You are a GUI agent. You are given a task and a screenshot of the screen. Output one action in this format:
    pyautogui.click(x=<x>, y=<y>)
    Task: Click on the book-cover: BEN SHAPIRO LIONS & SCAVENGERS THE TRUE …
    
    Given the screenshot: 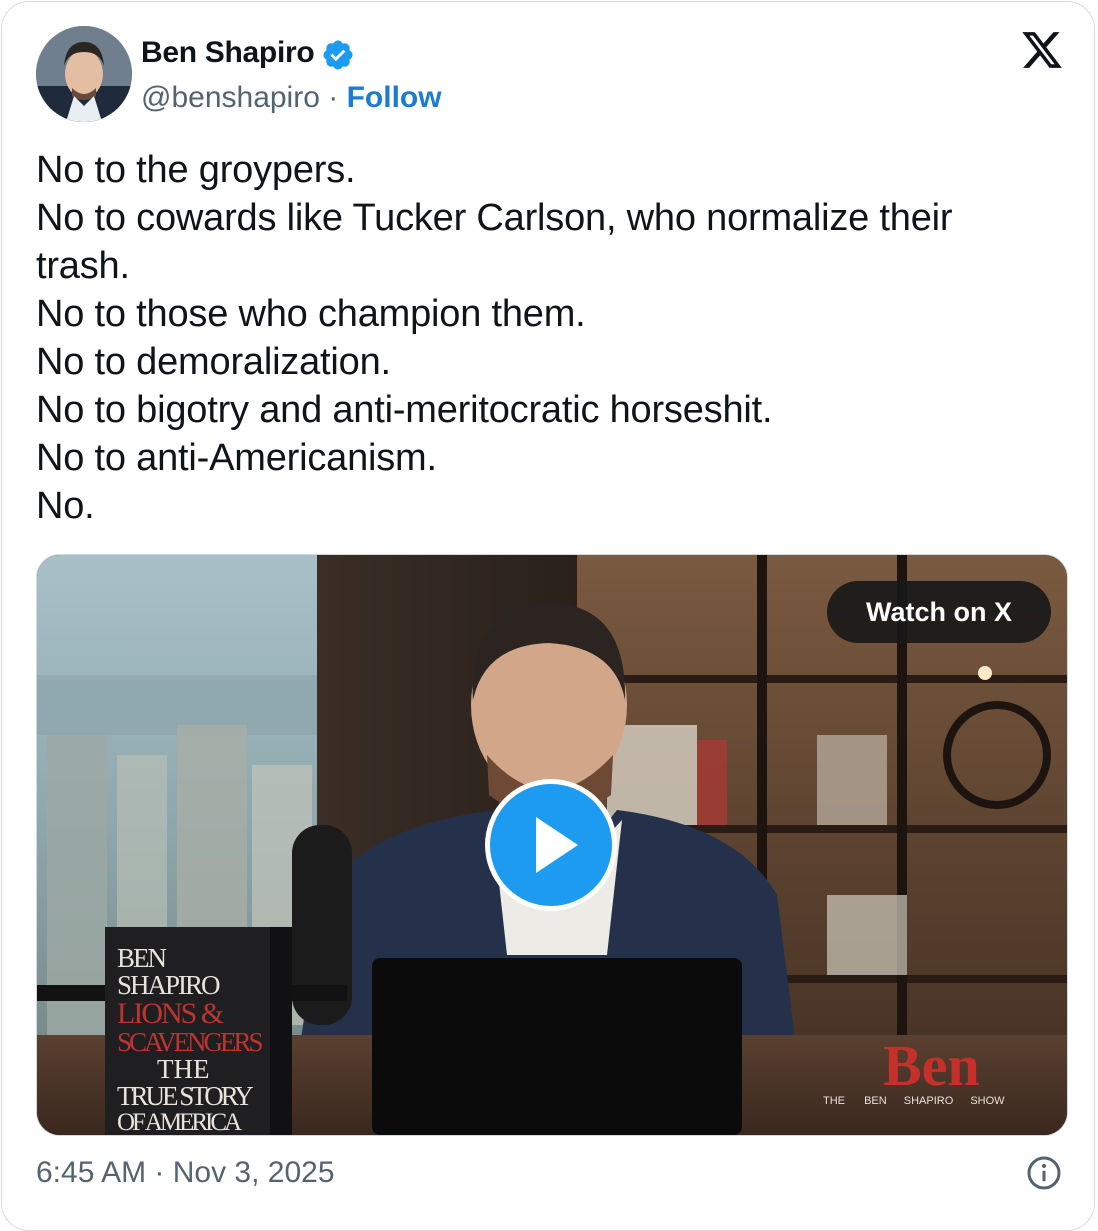 What is the action you would take?
    pyautogui.click(x=192, y=1039)
    